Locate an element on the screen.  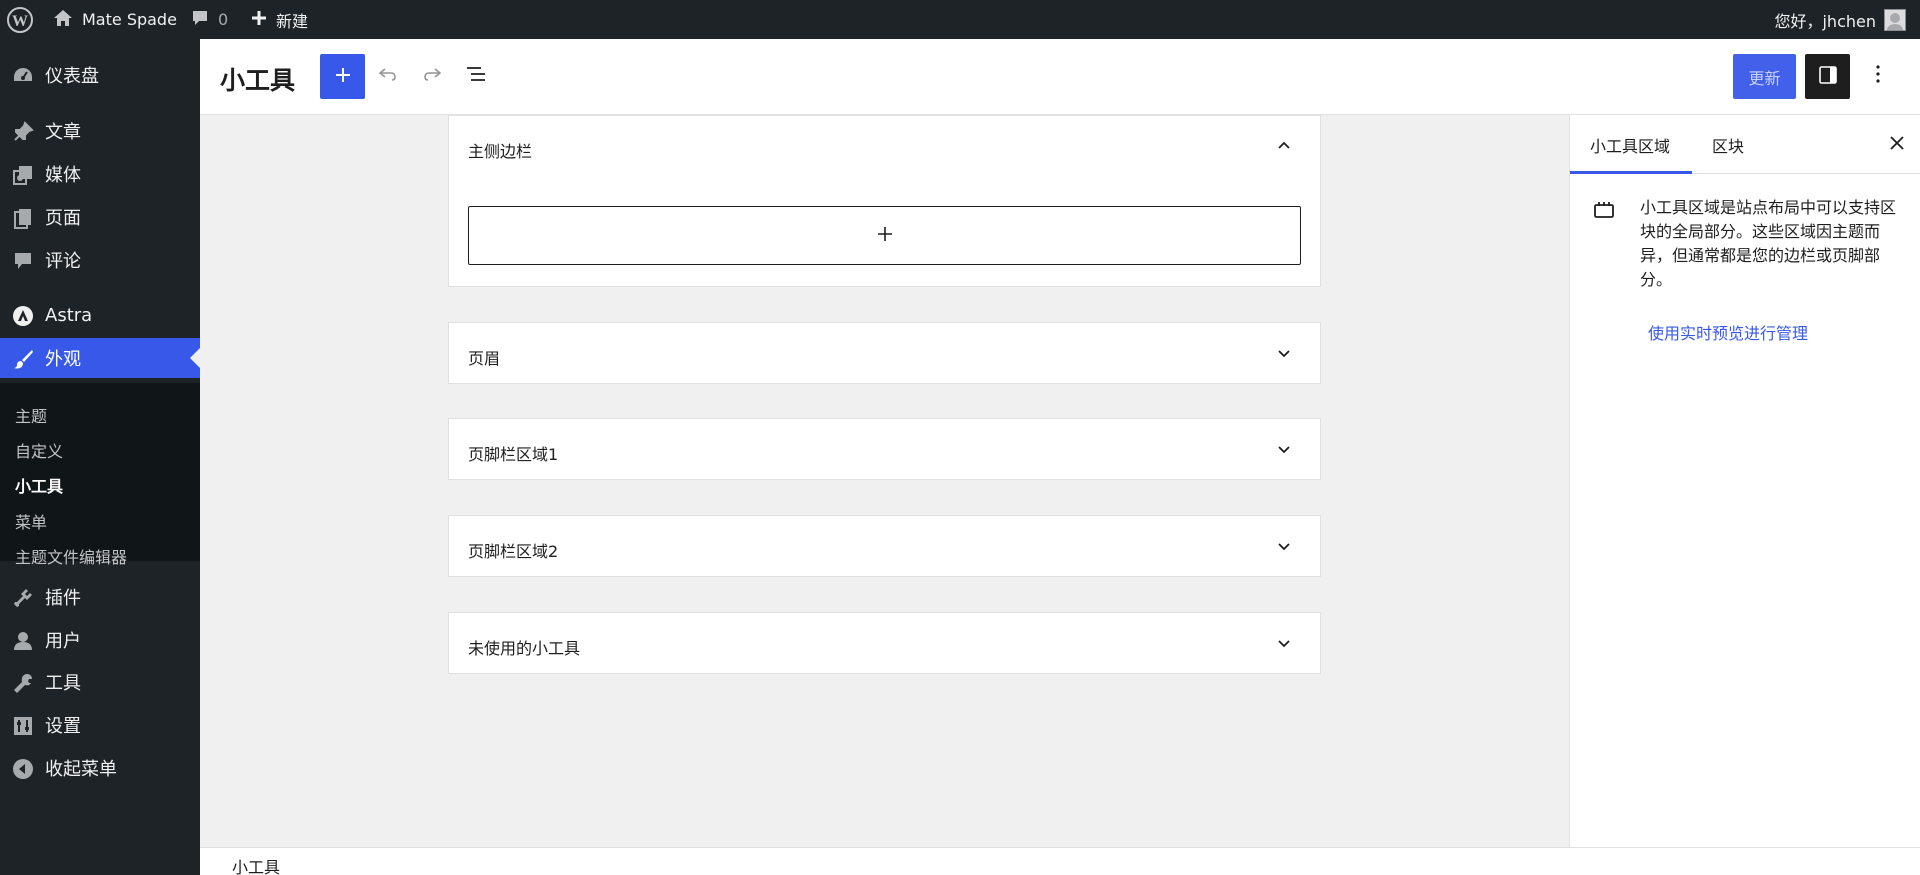
collapse-icon is located at coordinates (23, 769).